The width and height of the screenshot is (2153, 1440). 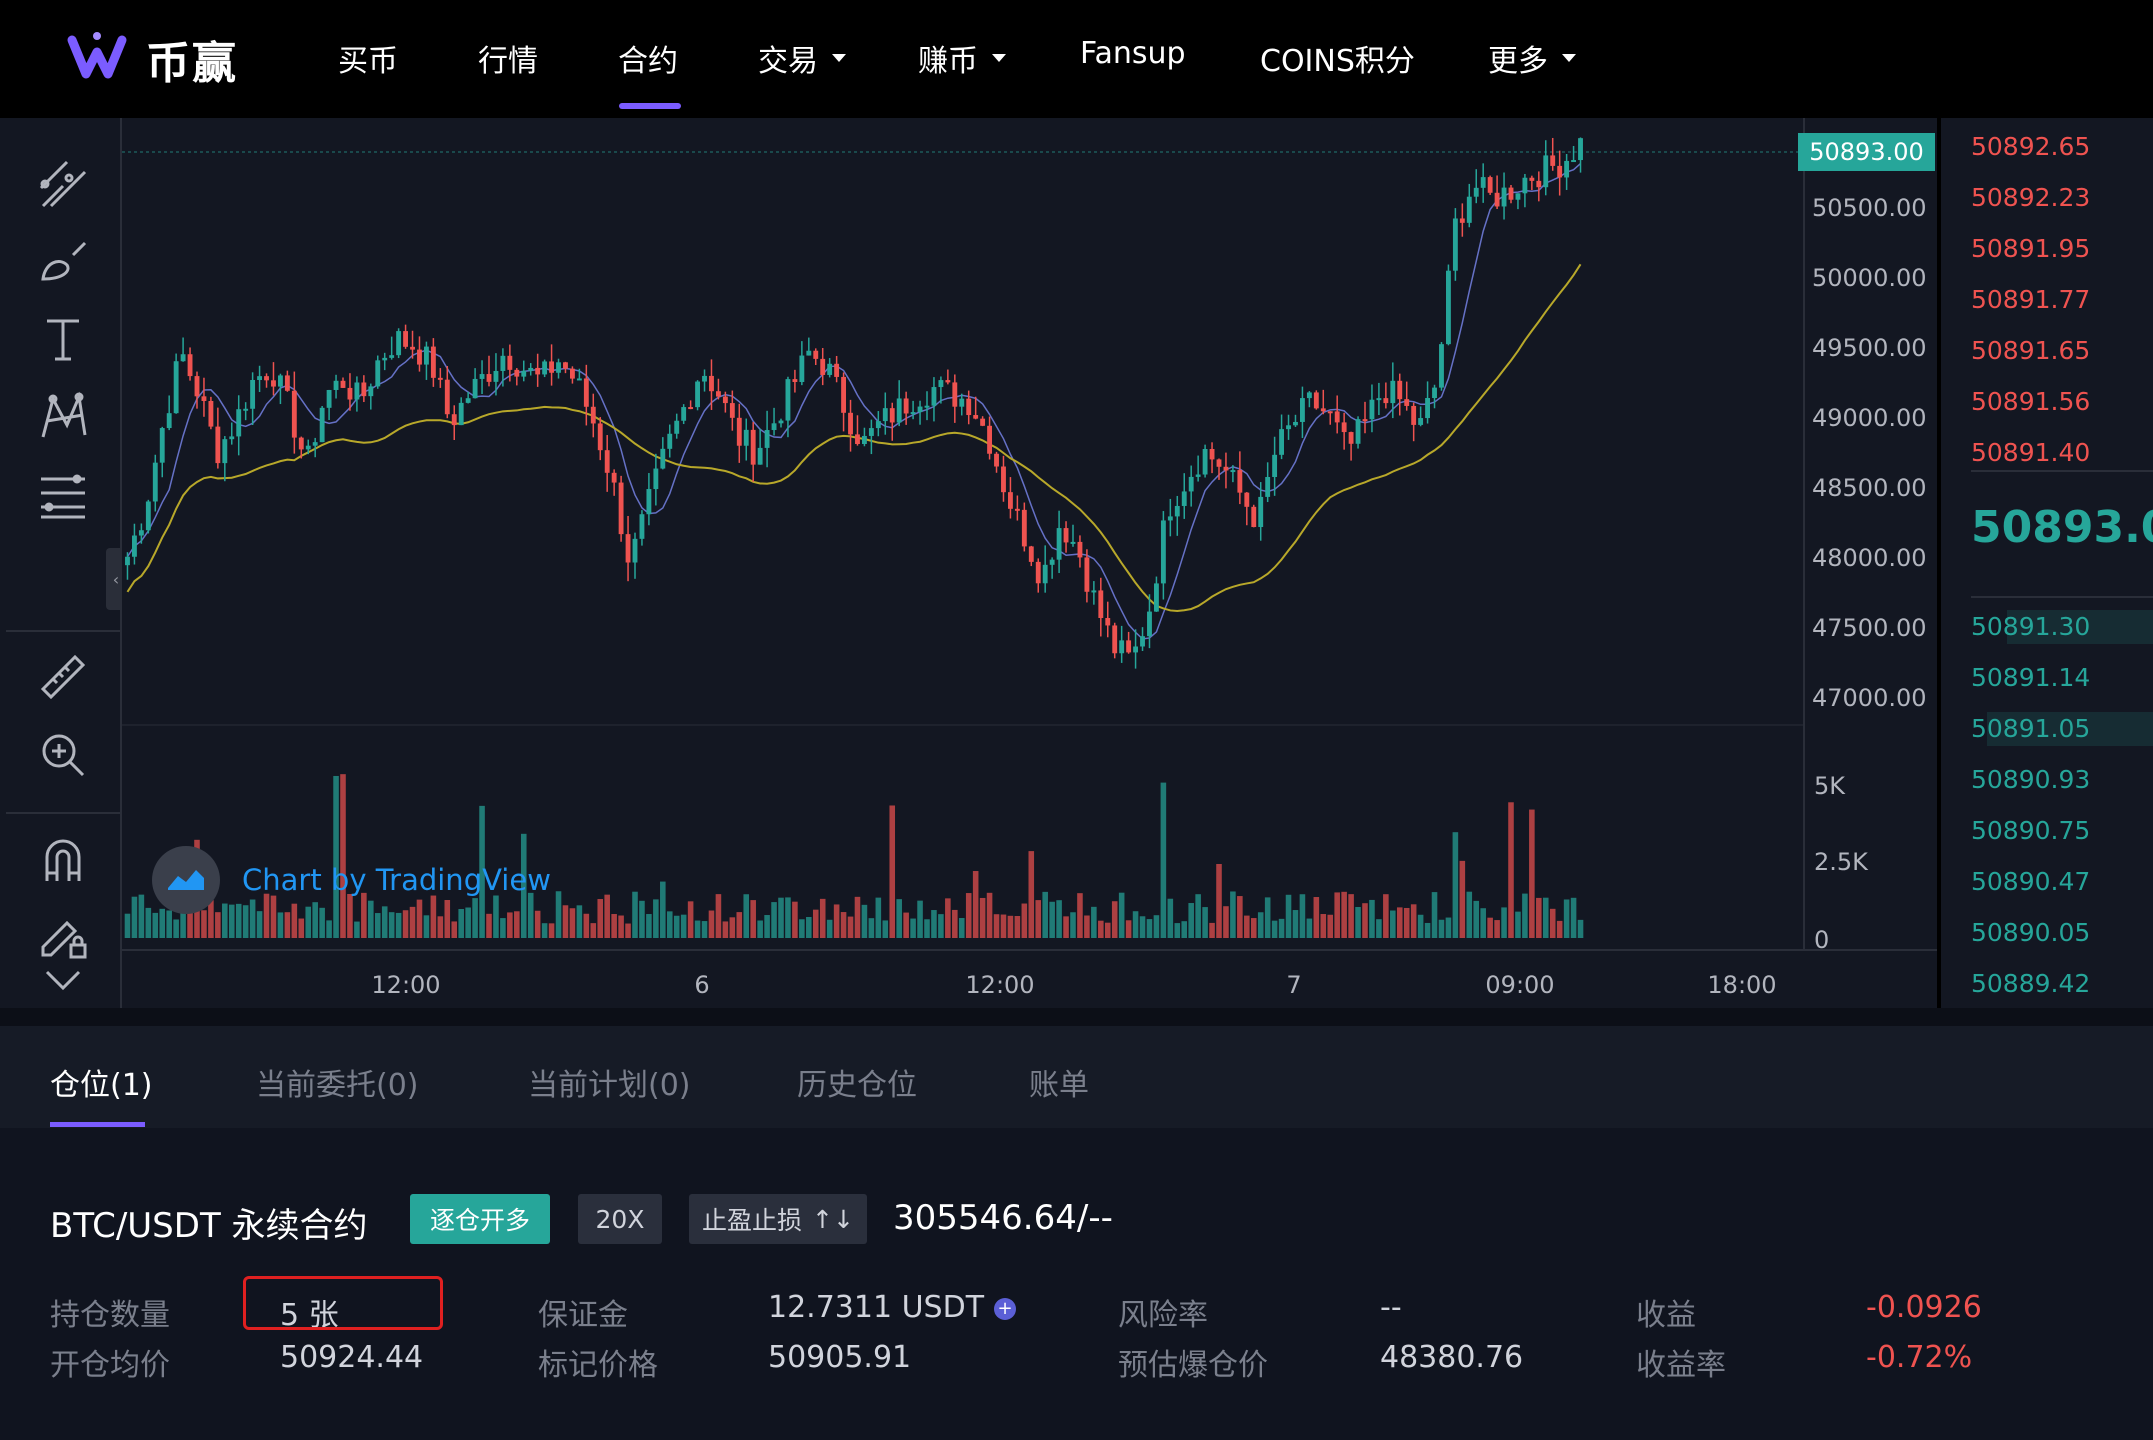 I want to click on tab-positions: 仓位(1), so click(x=101, y=1082).